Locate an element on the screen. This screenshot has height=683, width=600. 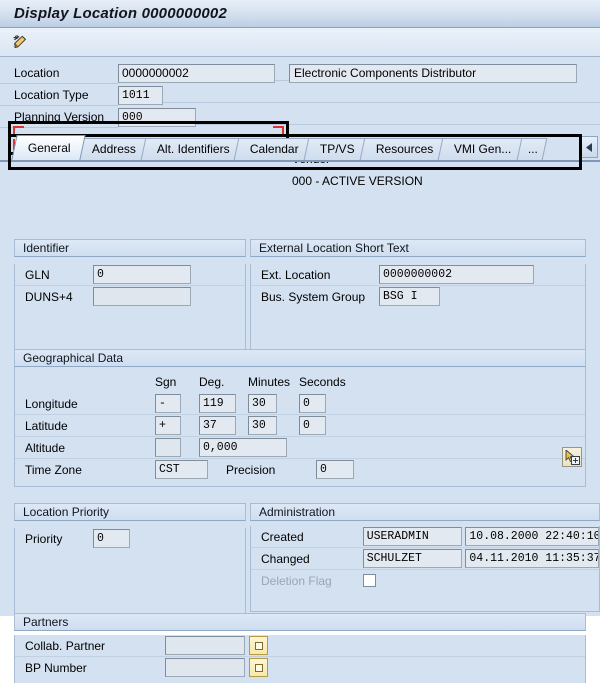
longitude-seconds-input: 0 is located at coordinates (312, 403).